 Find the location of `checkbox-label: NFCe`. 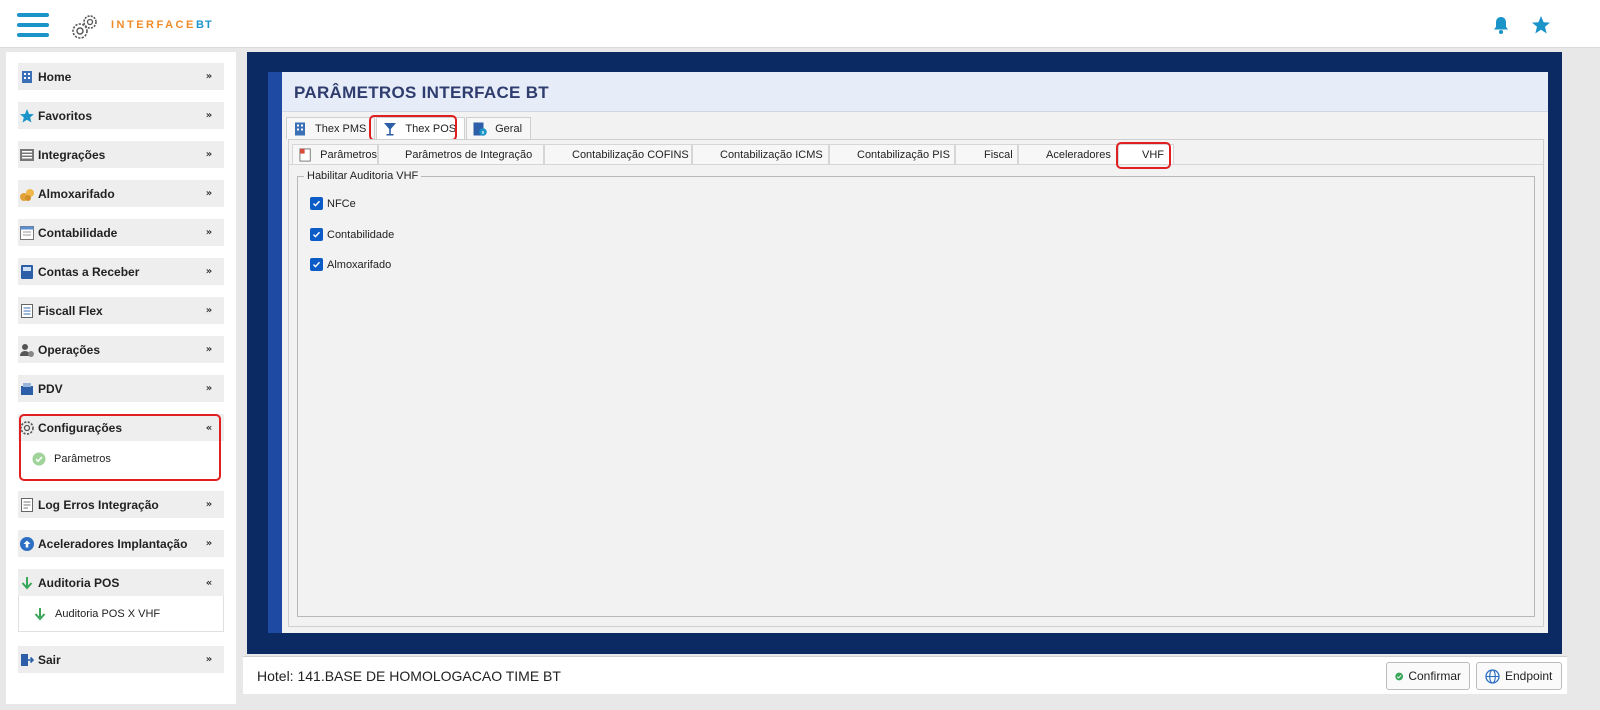

checkbox-label: NFCe is located at coordinates (341, 203).